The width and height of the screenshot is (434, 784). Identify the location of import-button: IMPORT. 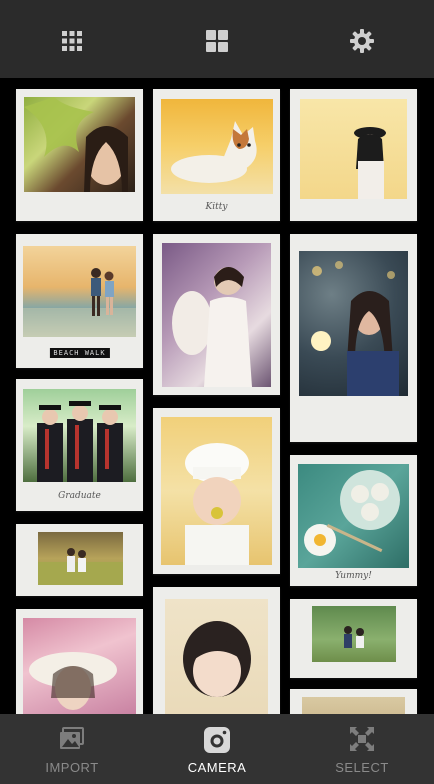
(72, 749).